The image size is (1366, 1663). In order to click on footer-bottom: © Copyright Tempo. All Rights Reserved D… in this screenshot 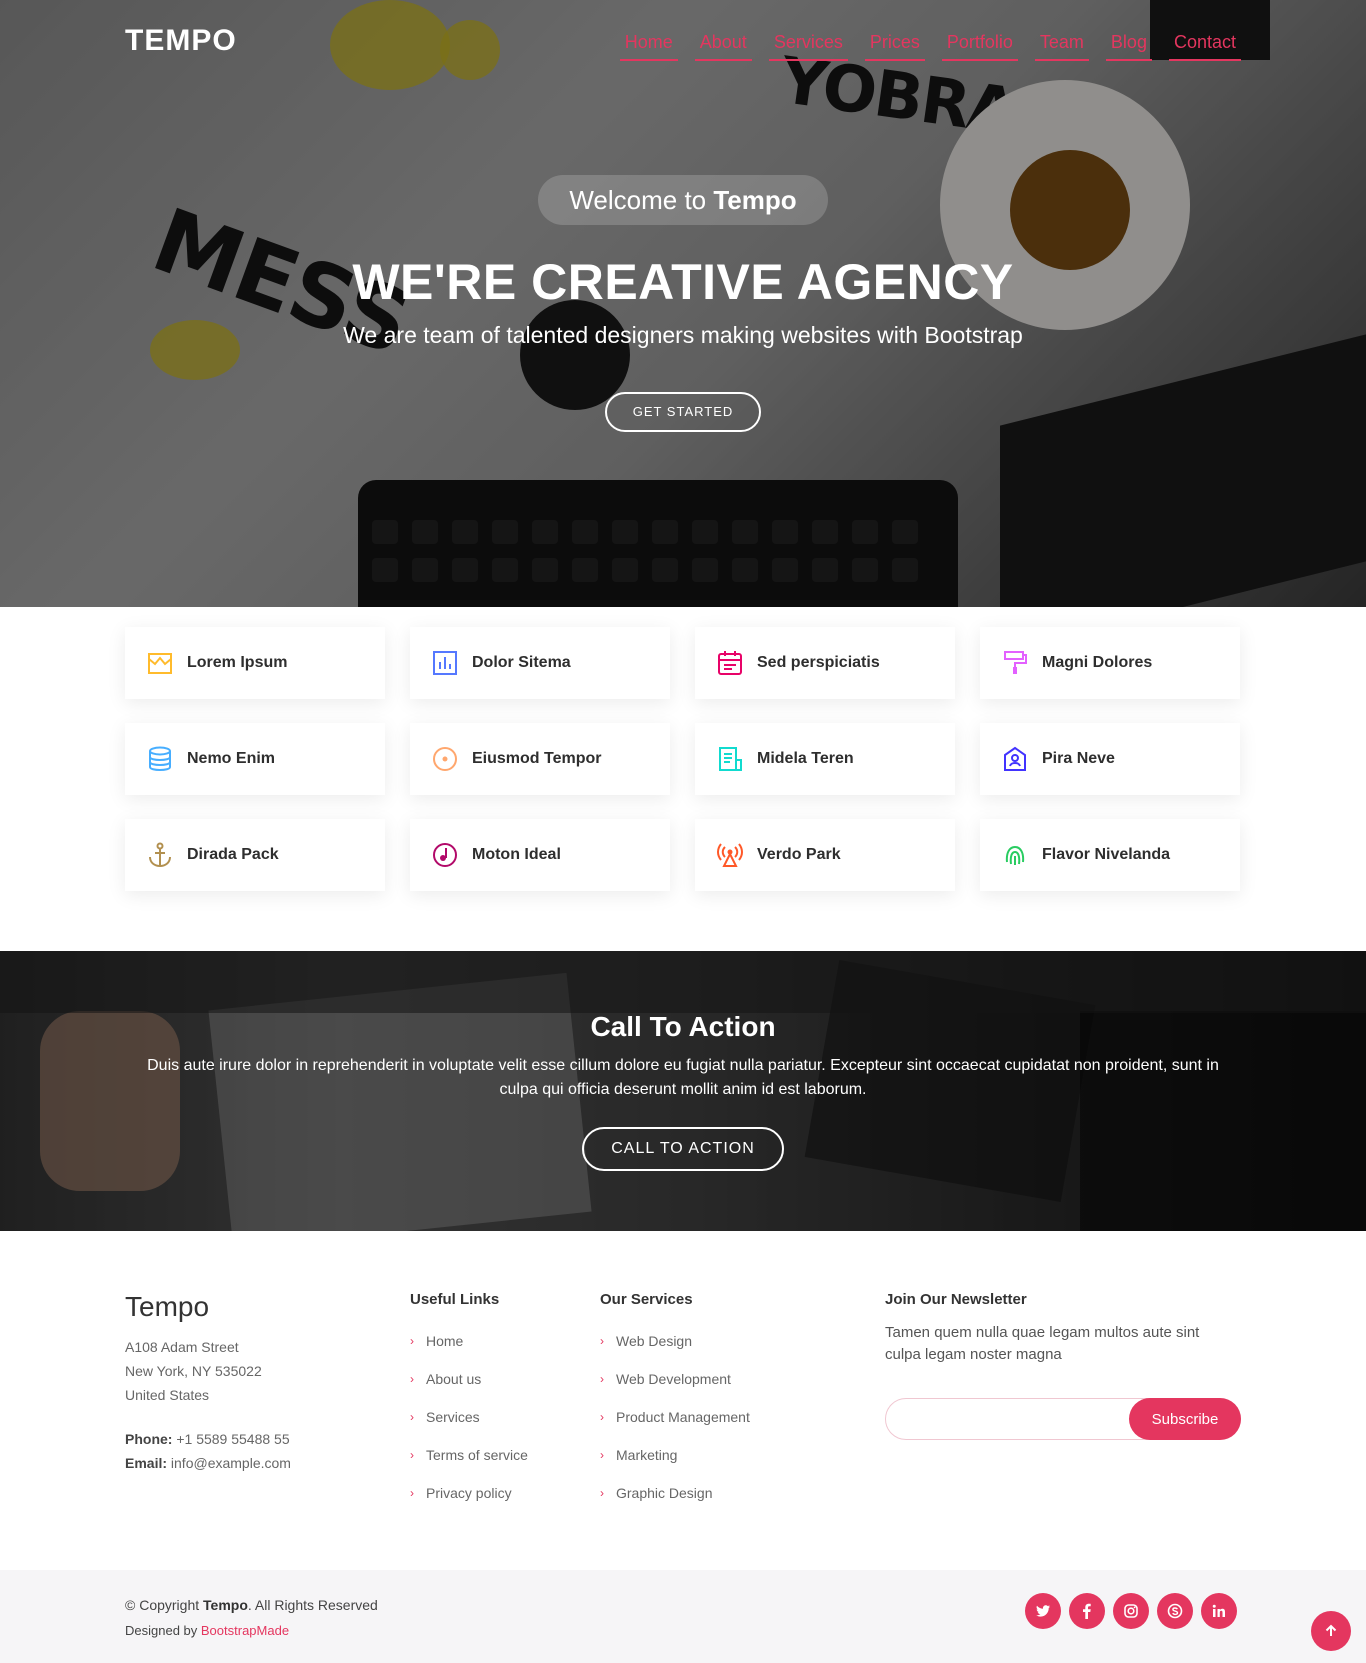, I will do `click(683, 1616)`.